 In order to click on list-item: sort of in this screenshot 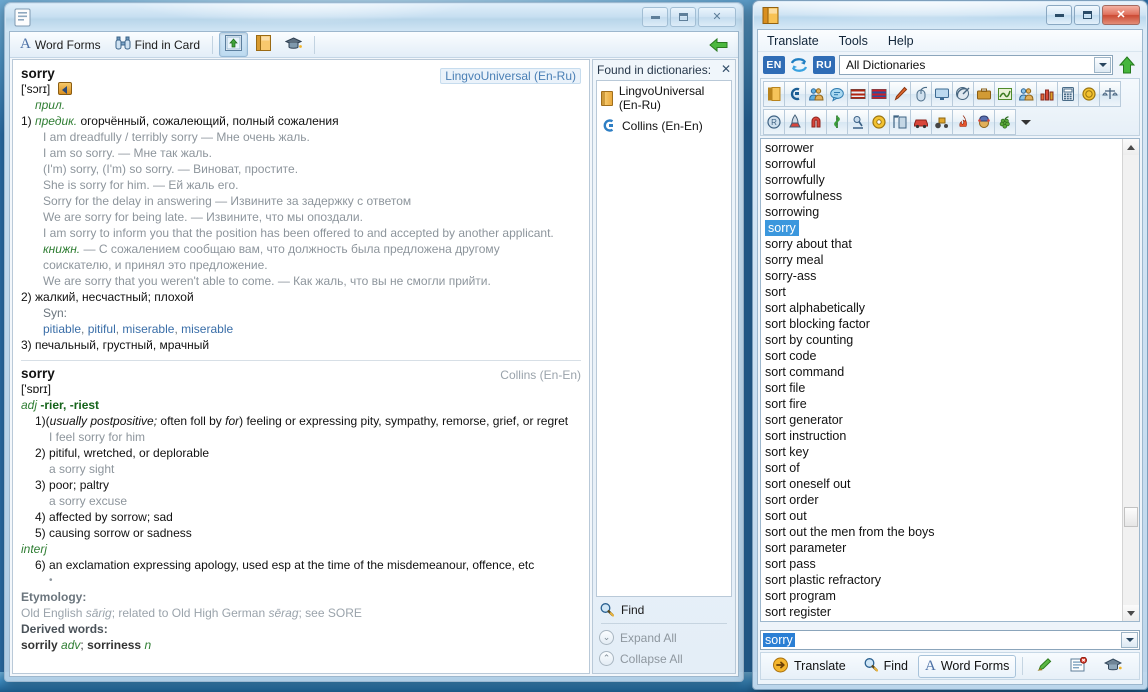, I will do `click(941, 468)`.